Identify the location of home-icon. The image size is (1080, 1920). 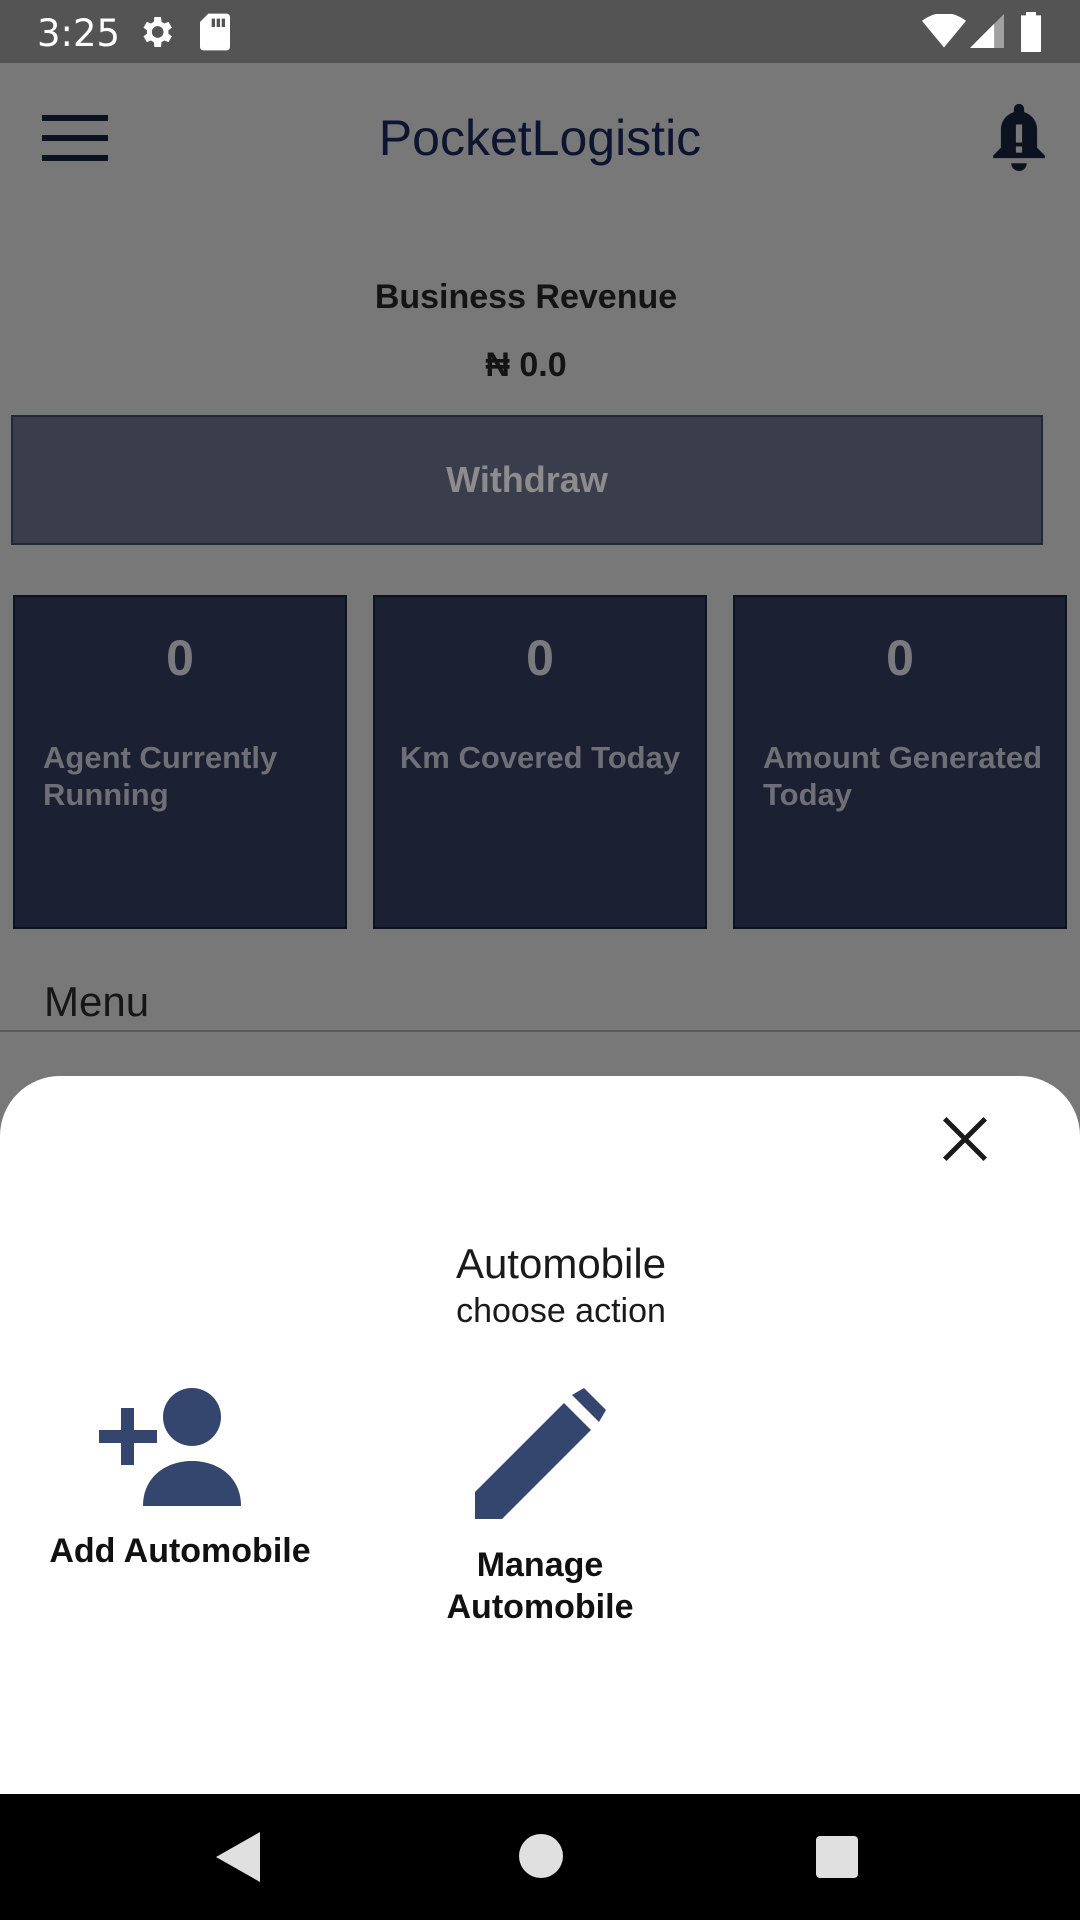
(541, 1856).